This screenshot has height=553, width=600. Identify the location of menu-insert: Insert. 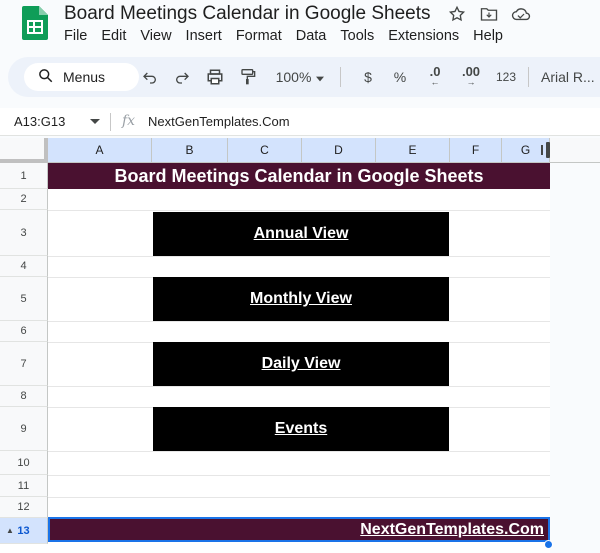
(204, 36).